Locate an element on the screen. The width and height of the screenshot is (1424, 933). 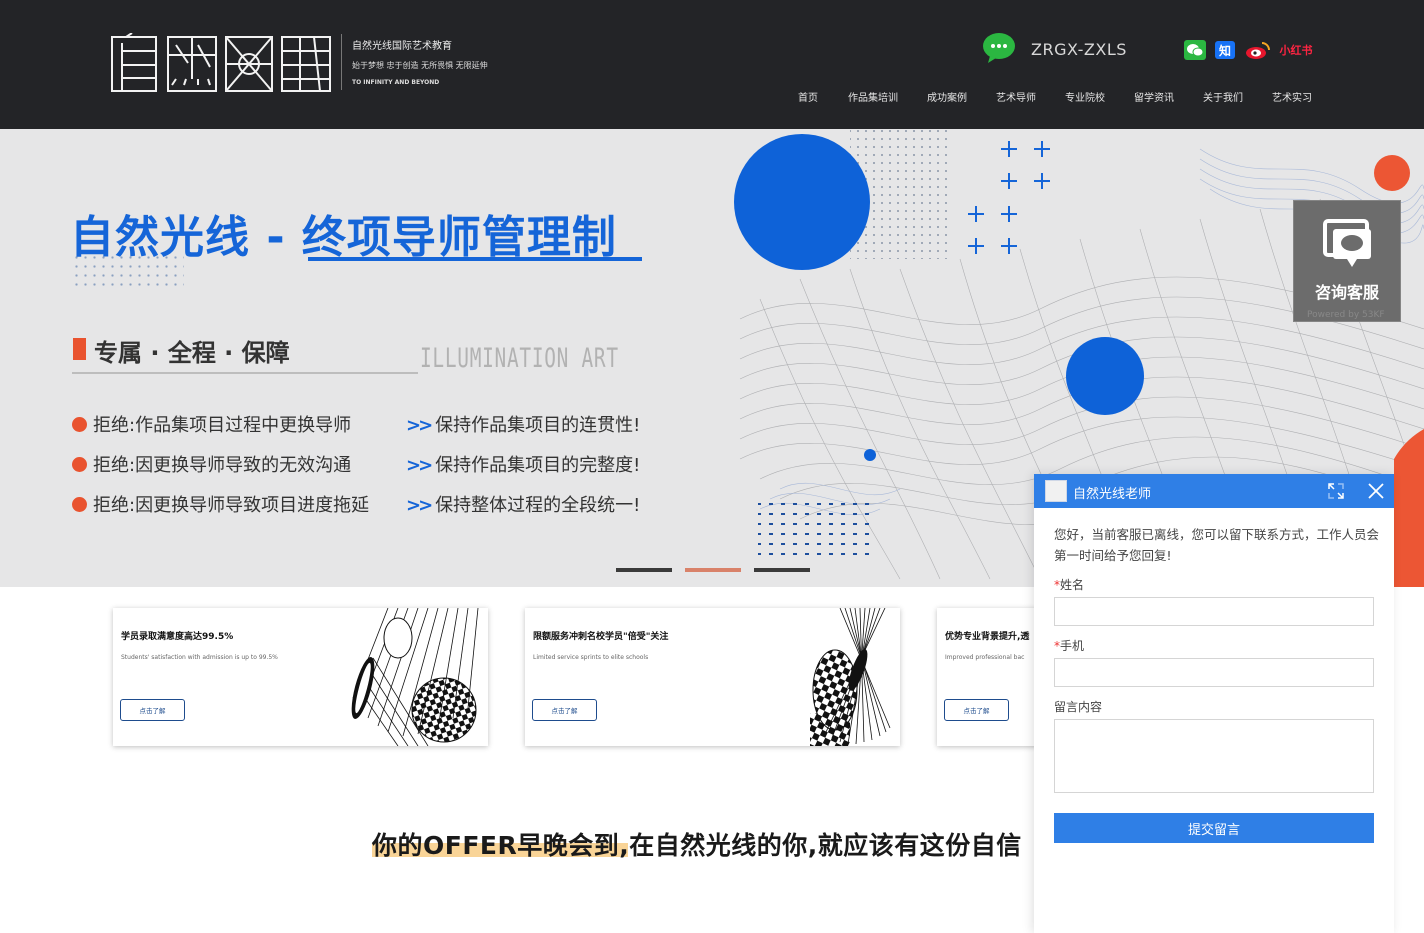
weibo-icon is located at coordinates (1258, 50).